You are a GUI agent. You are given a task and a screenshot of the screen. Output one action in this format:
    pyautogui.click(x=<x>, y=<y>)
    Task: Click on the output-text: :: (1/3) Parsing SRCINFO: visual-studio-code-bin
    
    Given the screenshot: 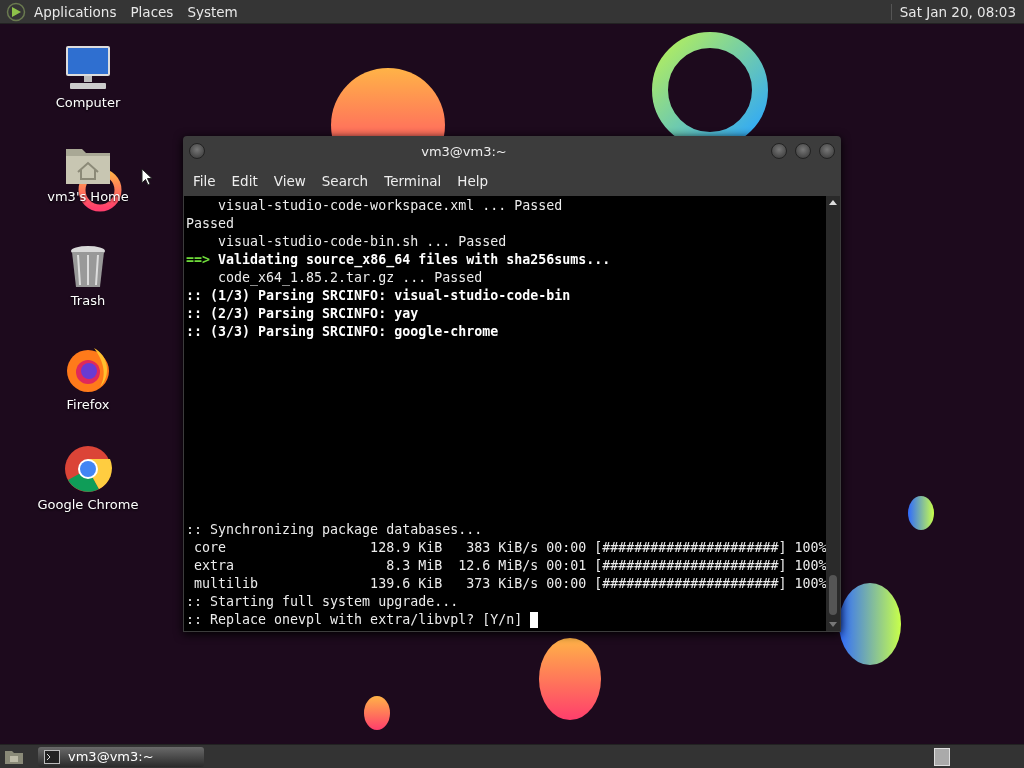 What is the action you would take?
    pyautogui.click(x=378, y=296)
    